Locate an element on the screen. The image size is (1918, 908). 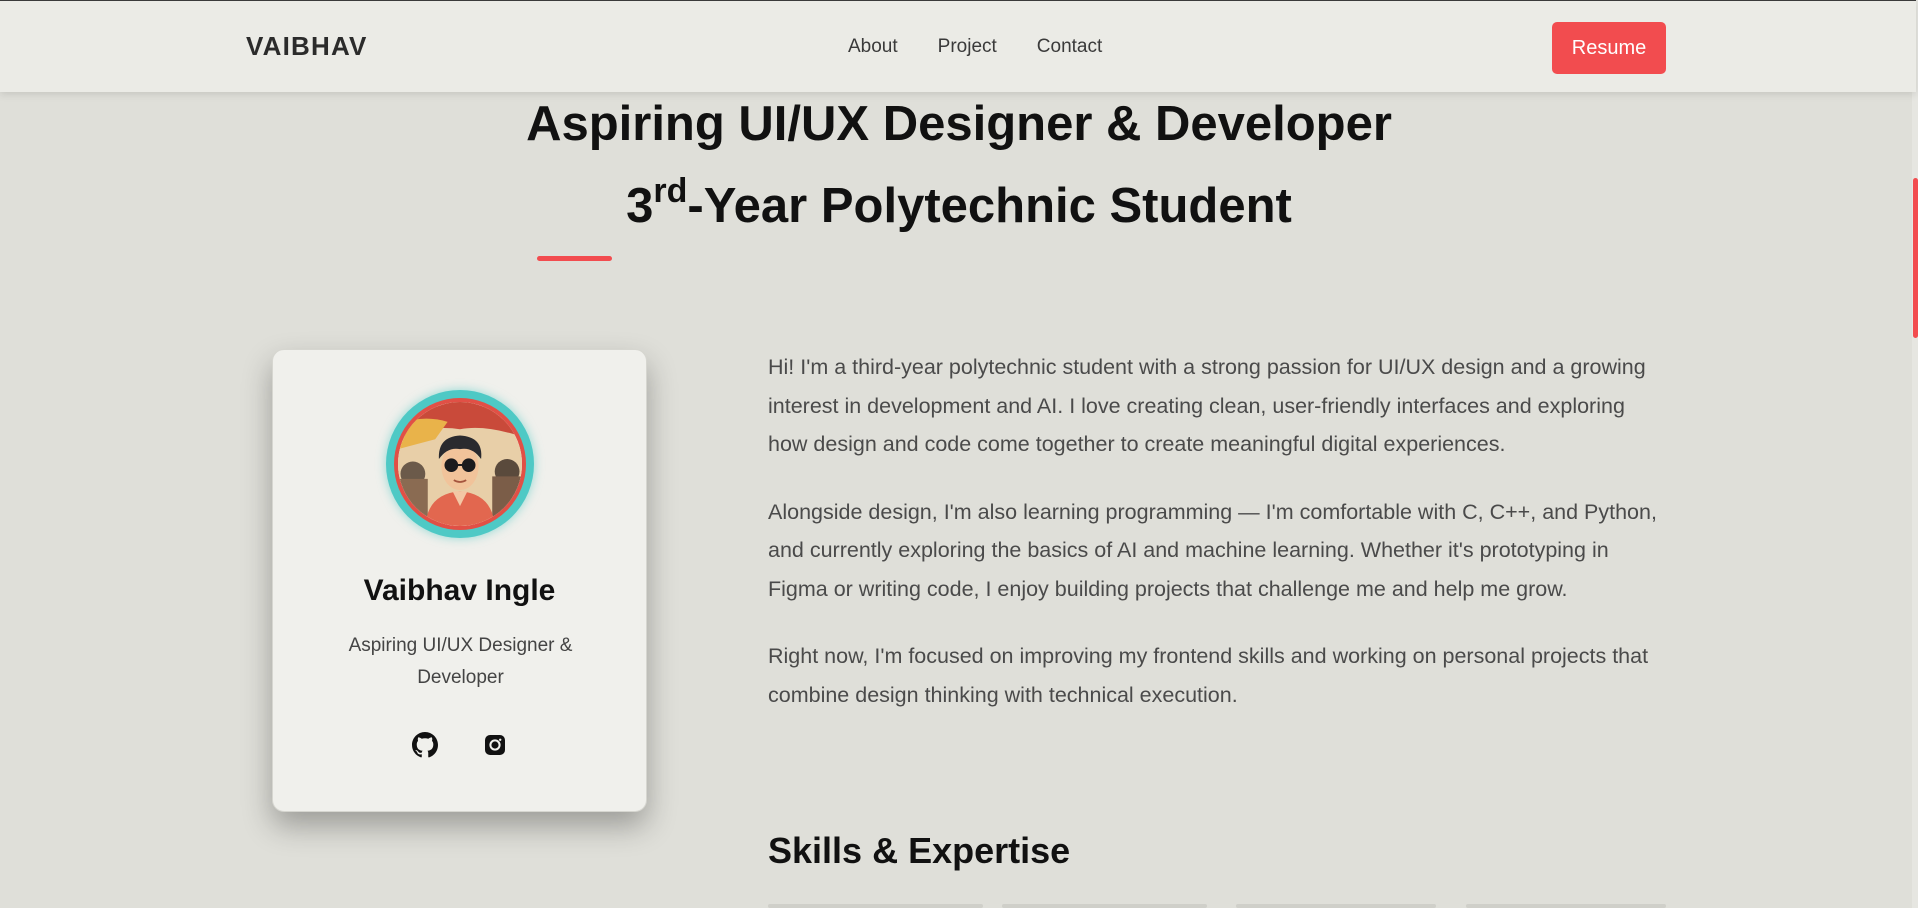
profile-role: Aspiring UI/UX Designer & Developer is located at coordinates (460, 661).